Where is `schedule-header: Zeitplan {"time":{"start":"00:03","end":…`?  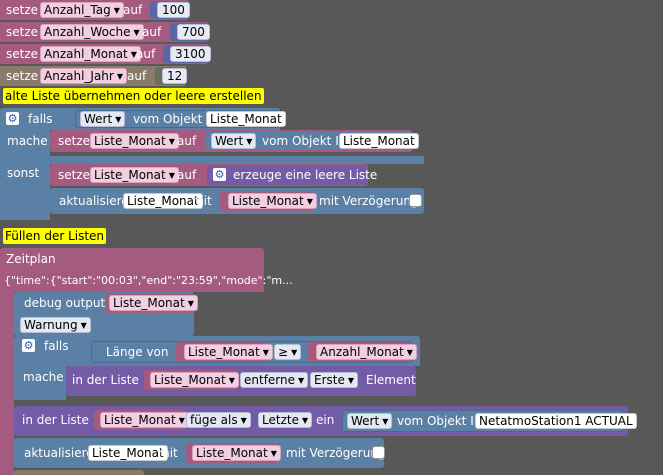
schedule-header: Zeitplan {"time":{"start":"00:03","end":… is located at coordinates (146, 270).